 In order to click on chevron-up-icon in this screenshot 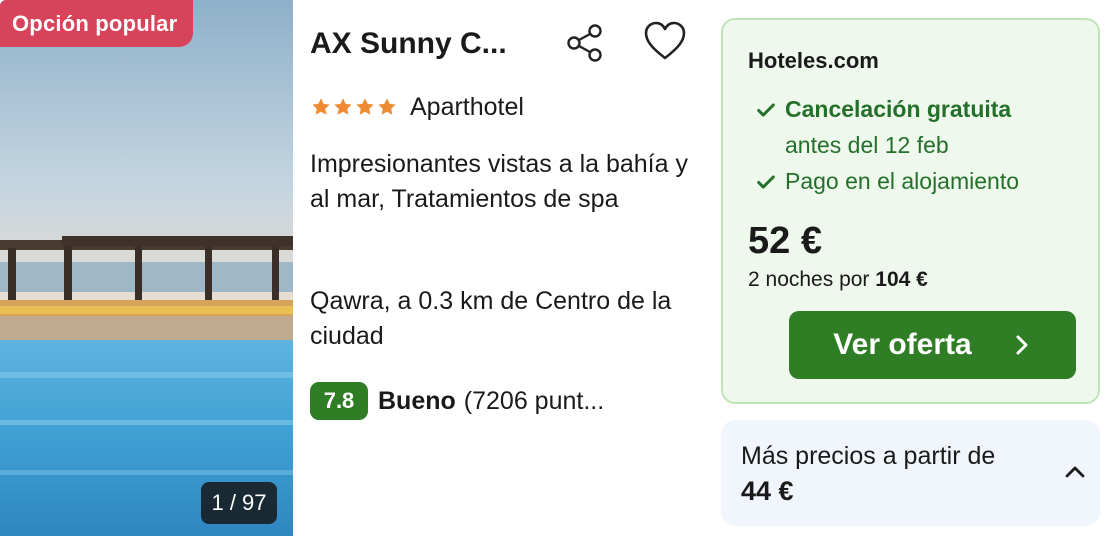, I will do `click(1075, 472)`.